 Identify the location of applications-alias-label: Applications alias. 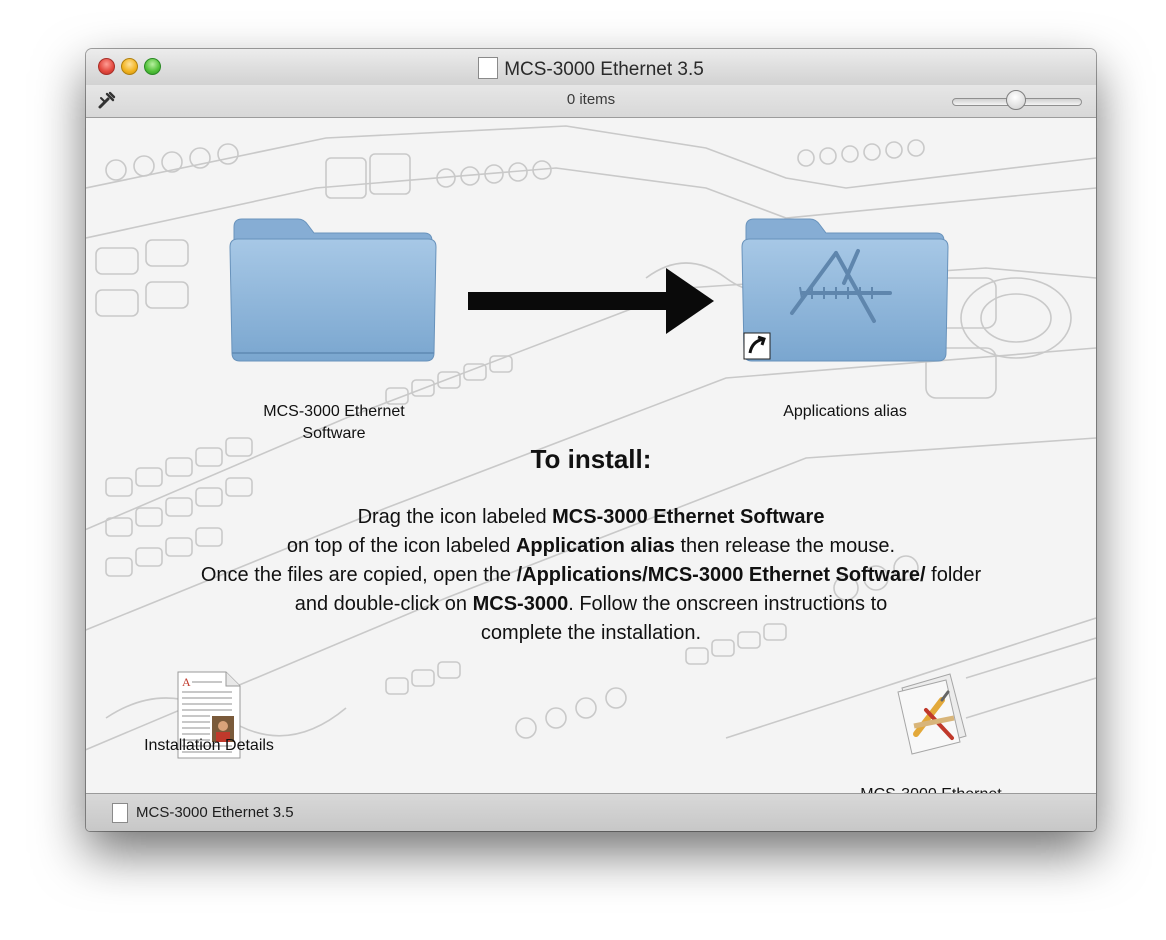
(845, 412).